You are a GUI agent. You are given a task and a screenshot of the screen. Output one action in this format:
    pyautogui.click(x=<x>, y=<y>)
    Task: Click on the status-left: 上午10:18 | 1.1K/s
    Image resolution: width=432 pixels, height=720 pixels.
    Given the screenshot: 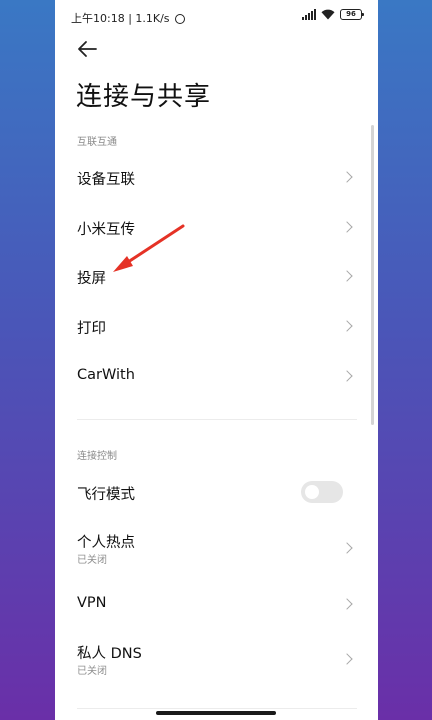 What is the action you would take?
    pyautogui.click(x=128, y=18)
    